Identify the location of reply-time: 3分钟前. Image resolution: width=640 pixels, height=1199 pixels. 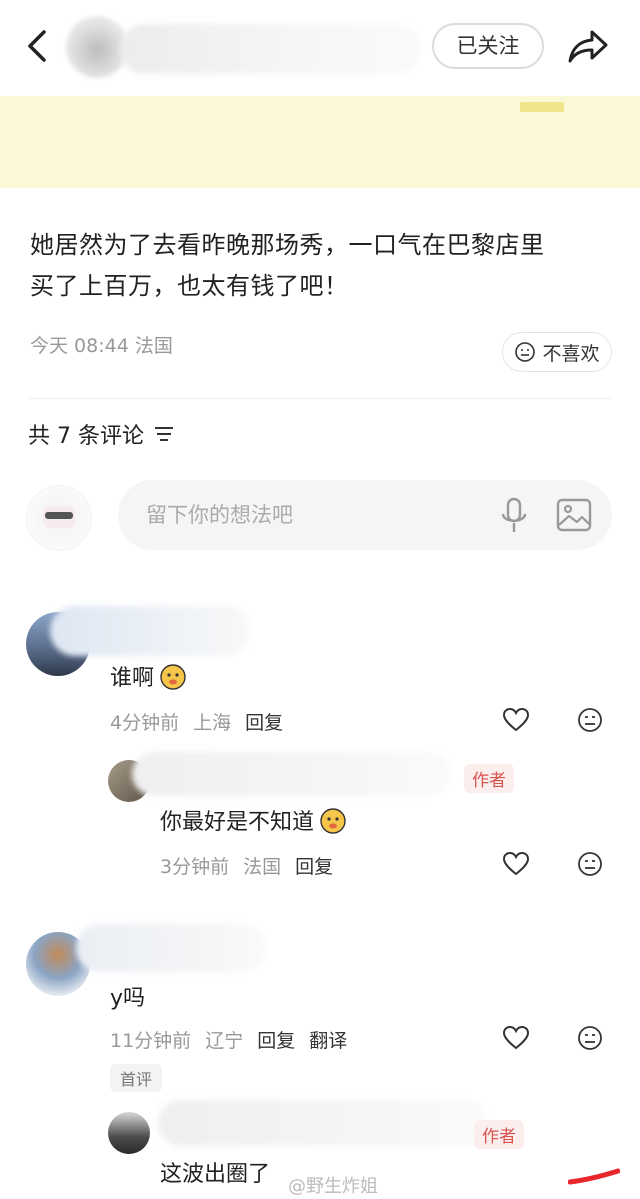
(195, 867).